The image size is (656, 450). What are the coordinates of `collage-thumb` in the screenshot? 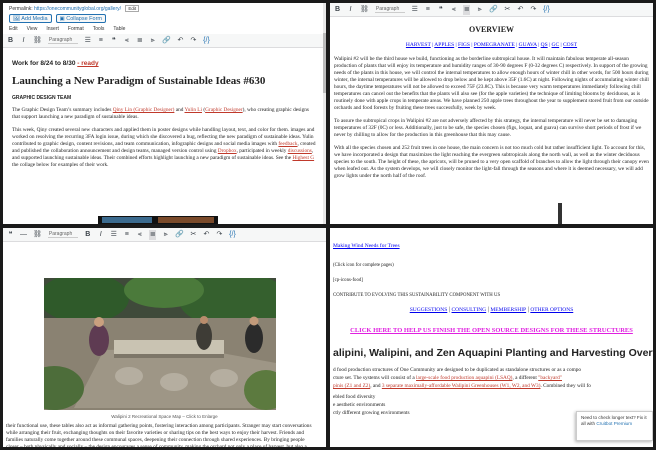 It's located at (186, 220).